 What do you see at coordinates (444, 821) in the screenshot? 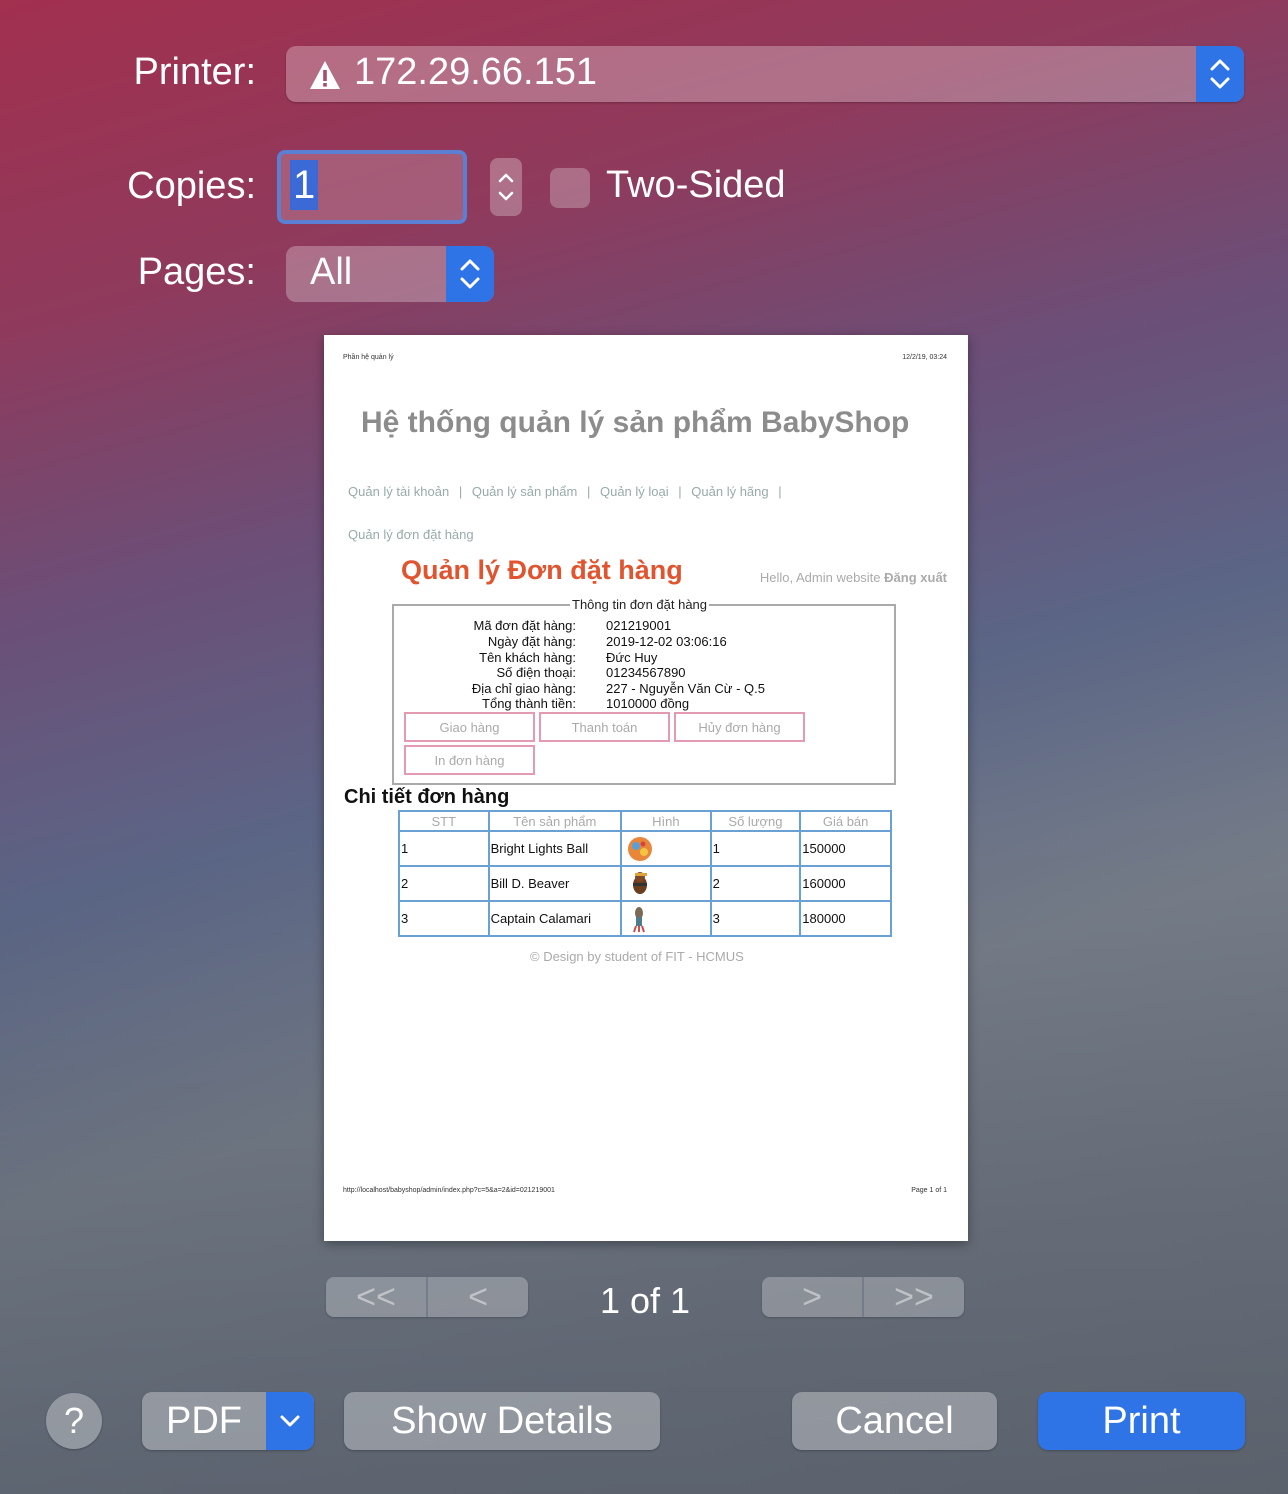
I see `column-header: STT` at bounding box center [444, 821].